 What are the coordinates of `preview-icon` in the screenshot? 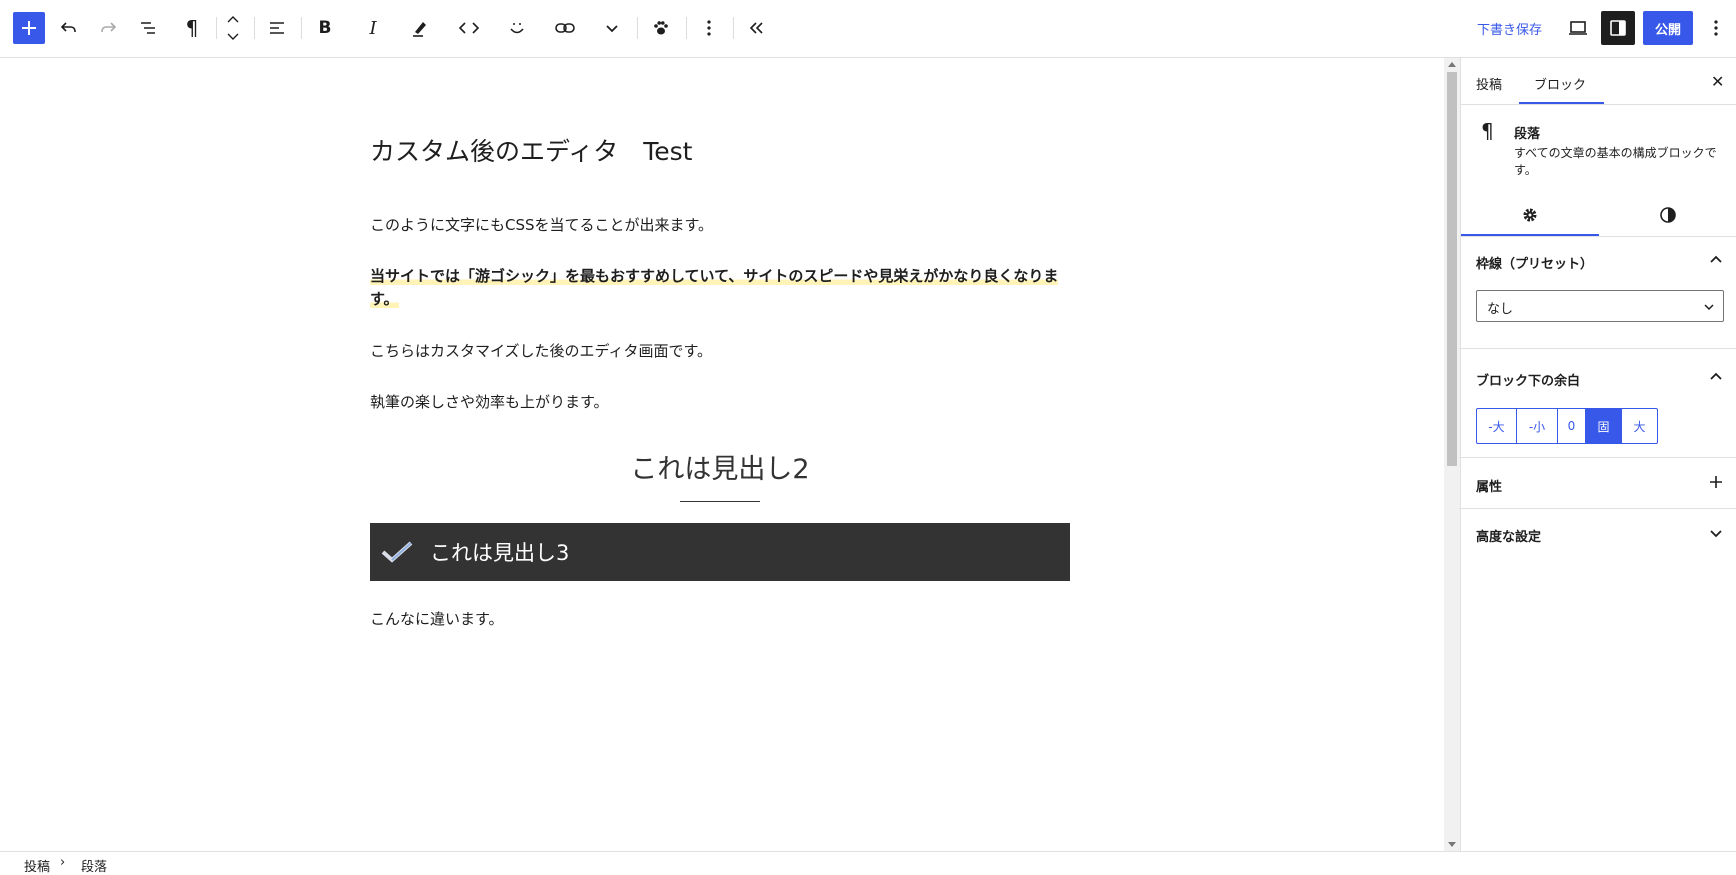 It's located at (1578, 28).